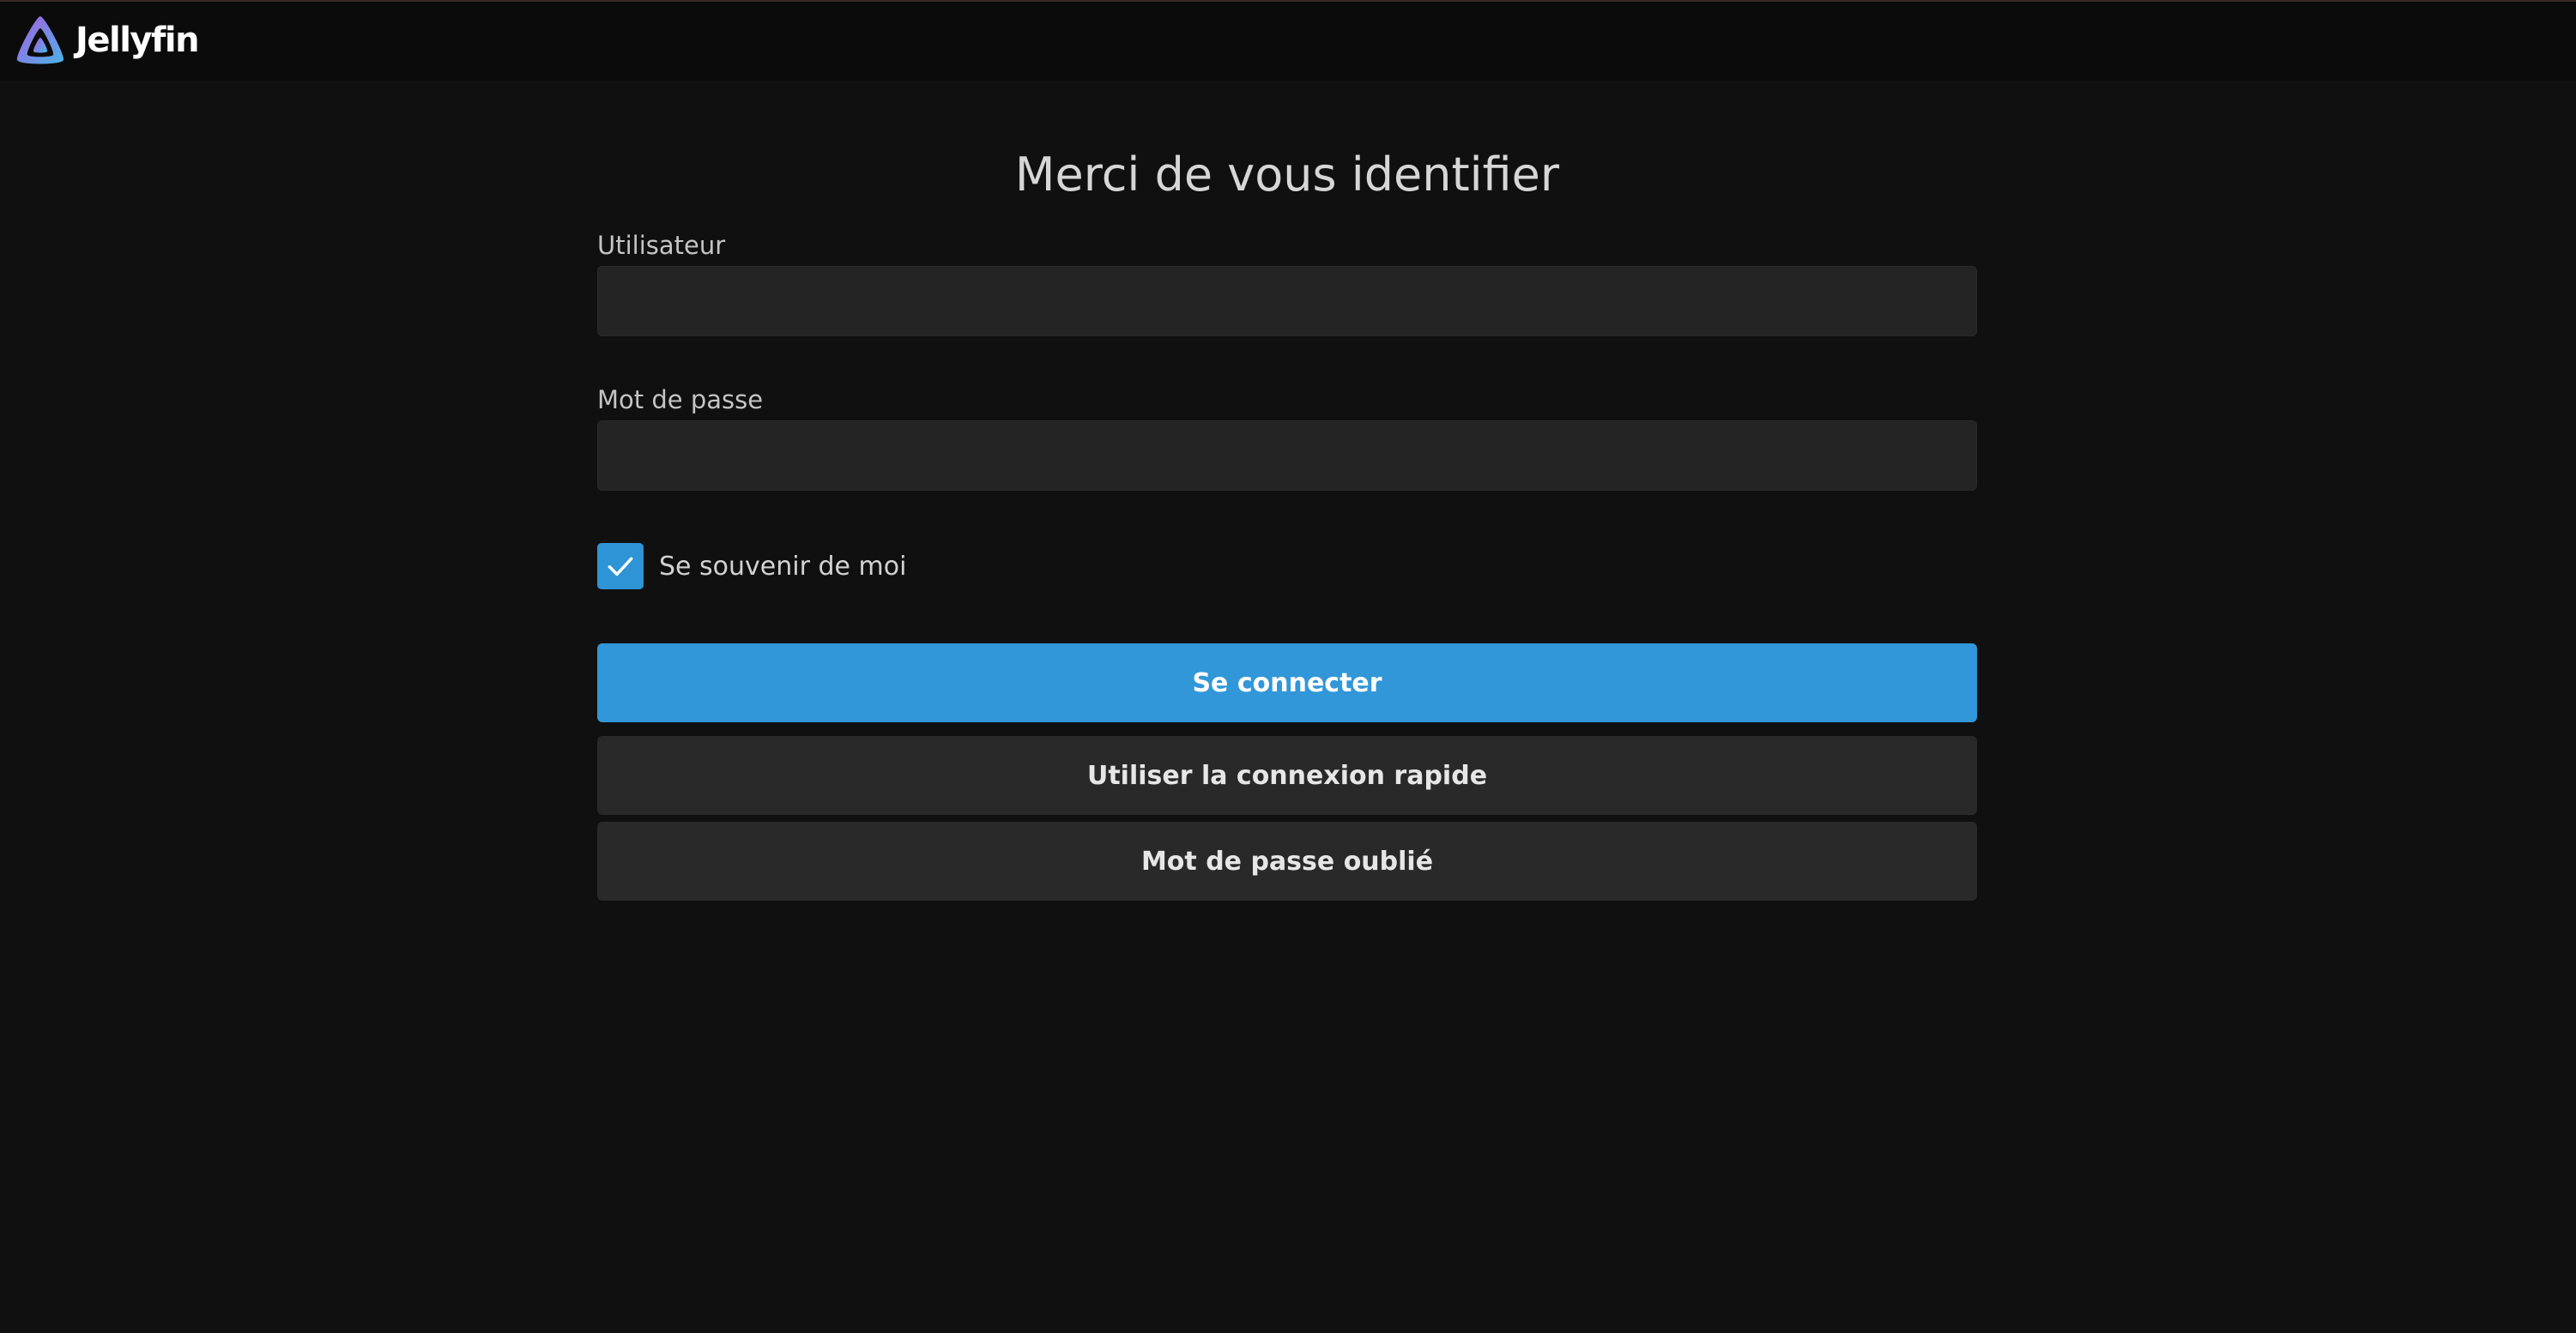  I want to click on remember-me-row: Se souvenir de moi, so click(1287, 566).